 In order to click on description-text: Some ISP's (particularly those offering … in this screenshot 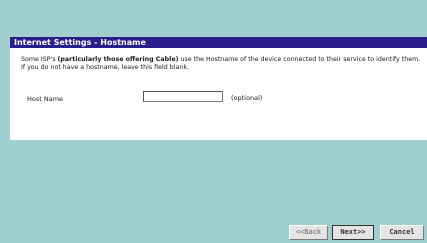, I will do `click(222, 64)`.